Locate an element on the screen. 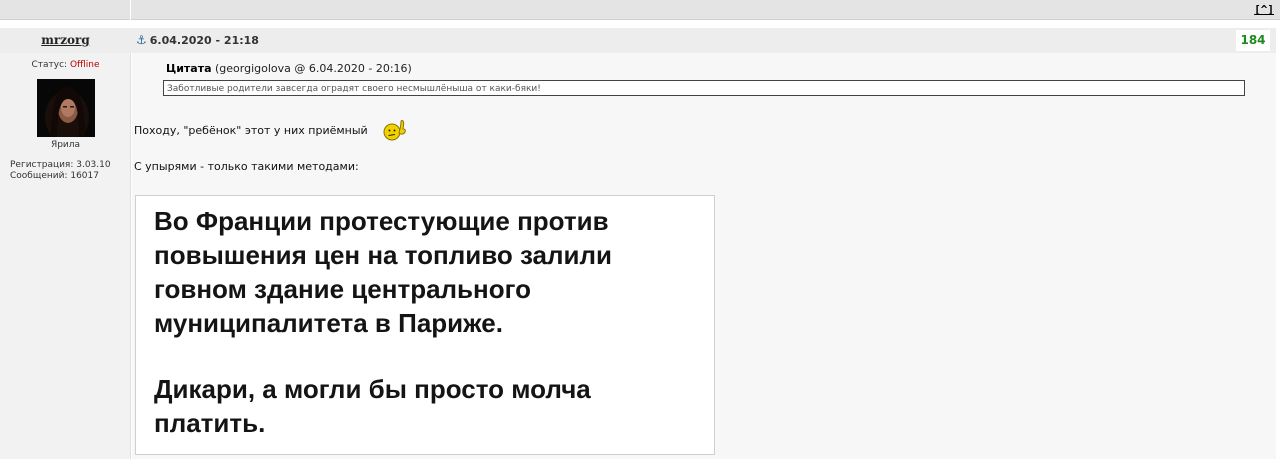  image-text-line: говном здание центрального is located at coordinates (342, 289).